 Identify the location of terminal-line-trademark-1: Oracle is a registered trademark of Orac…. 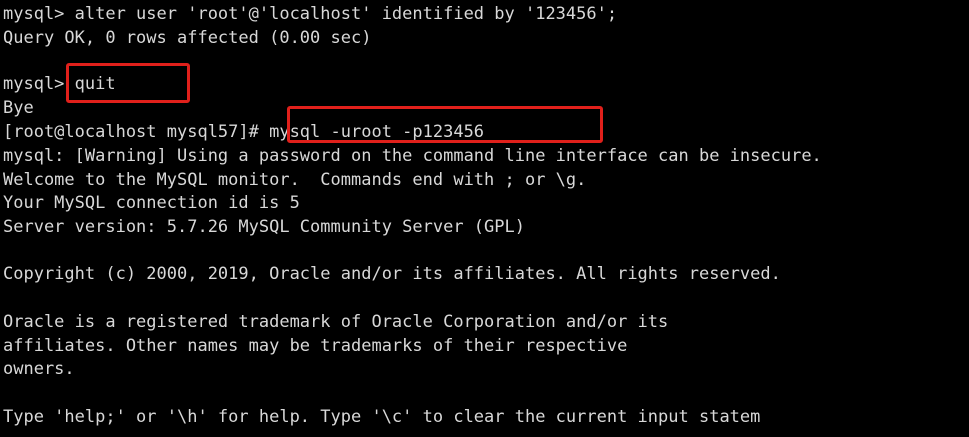
(336, 322).